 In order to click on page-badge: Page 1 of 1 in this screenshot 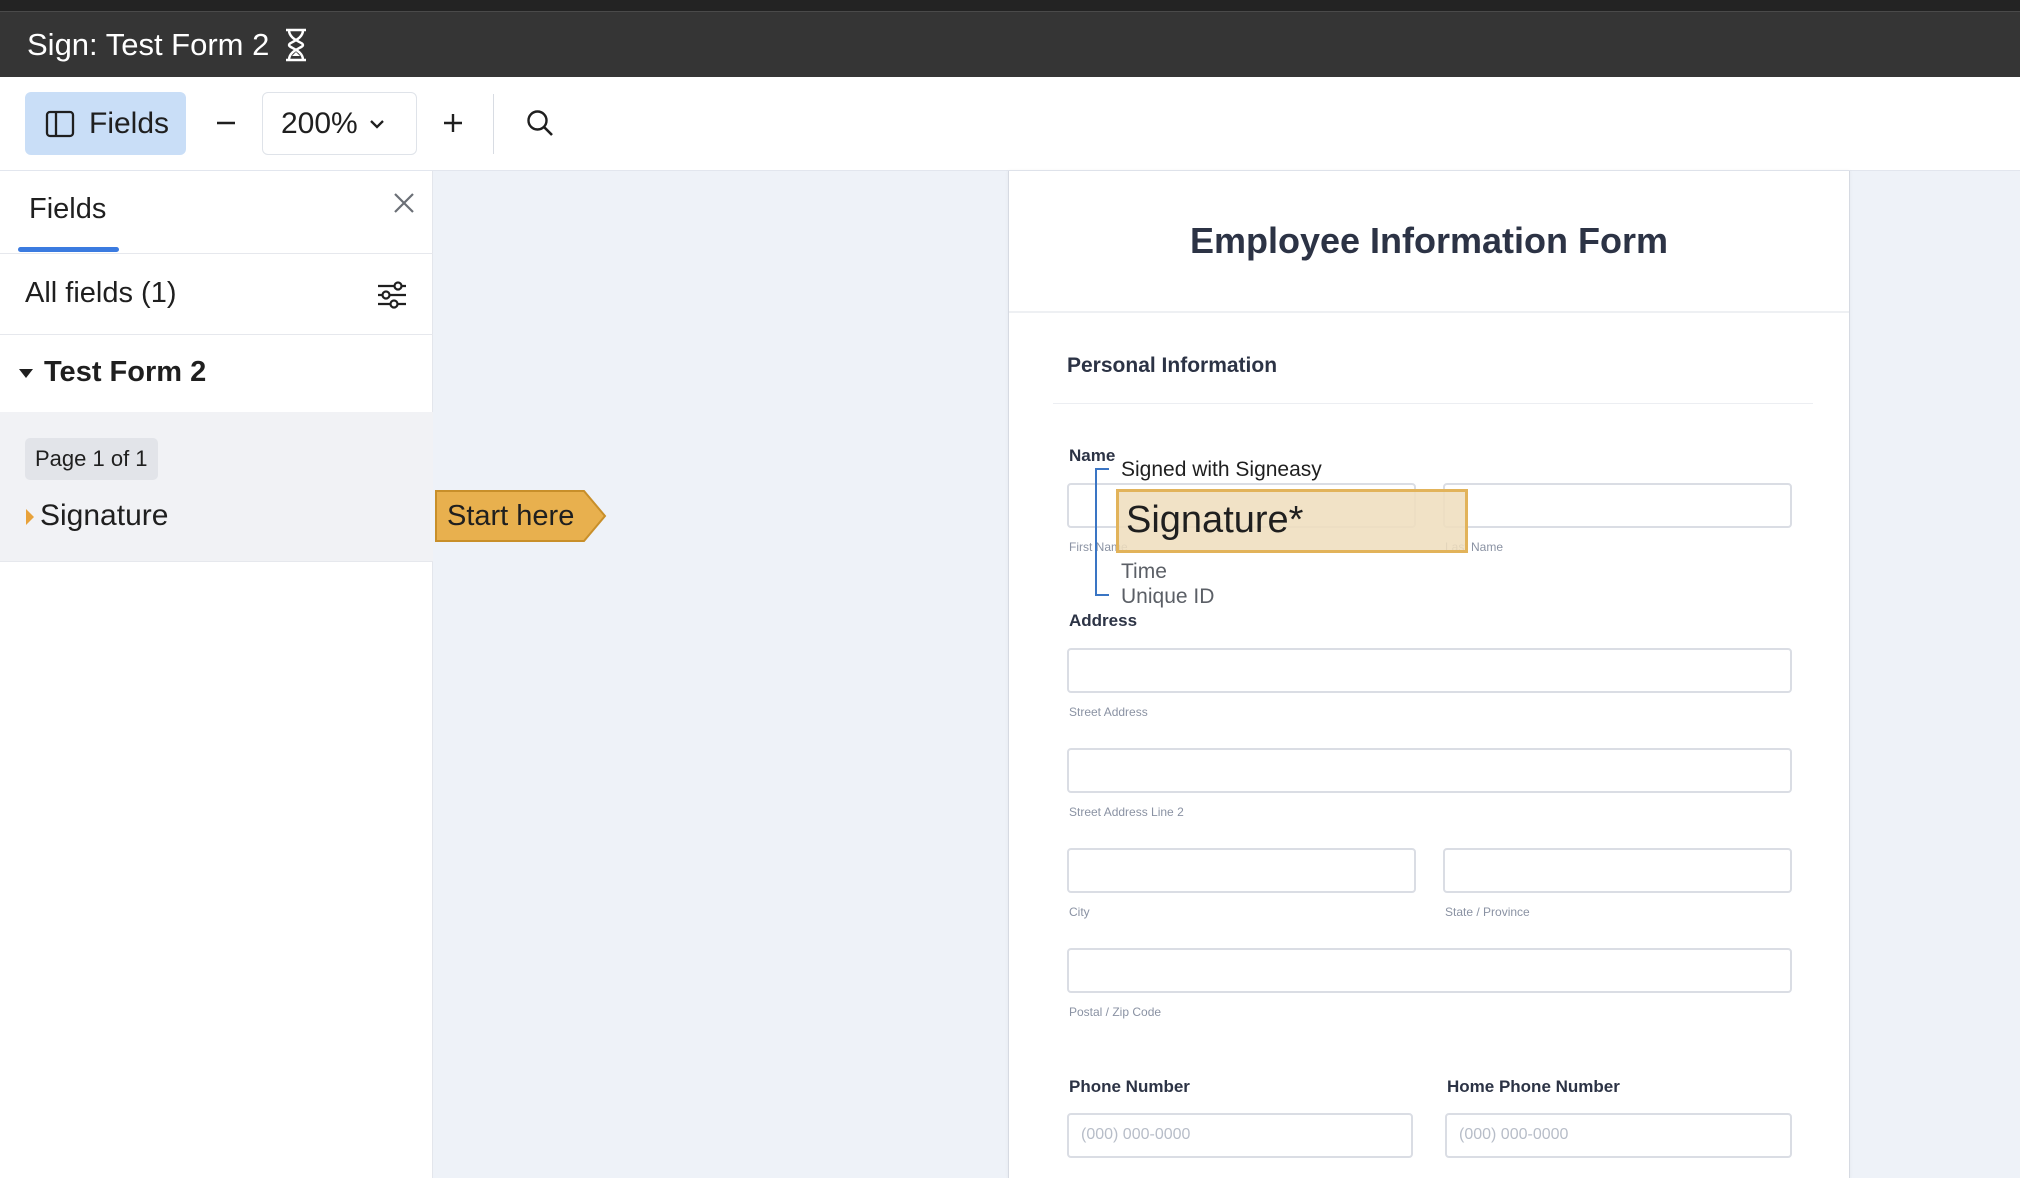, I will do `click(91, 459)`.